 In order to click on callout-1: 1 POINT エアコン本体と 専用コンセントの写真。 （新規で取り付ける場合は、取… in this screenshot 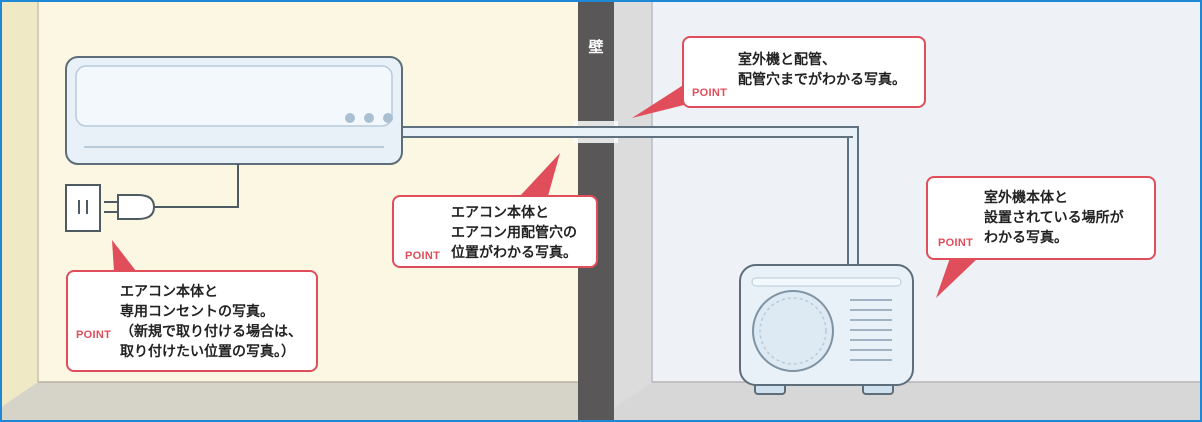, I will do `click(192, 321)`.